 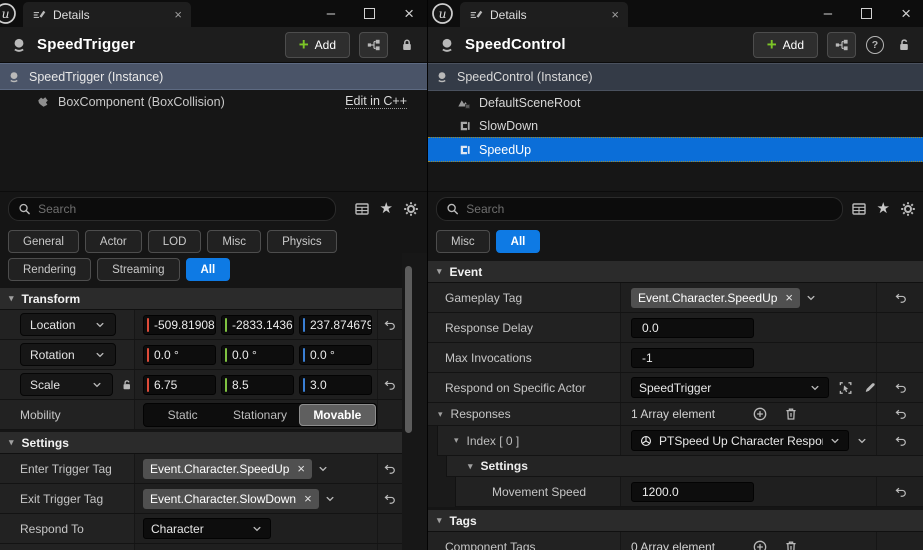 What do you see at coordinates (337, 414) in the screenshot?
I see `mobility-option-movable: Movable` at bounding box center [337, 414].